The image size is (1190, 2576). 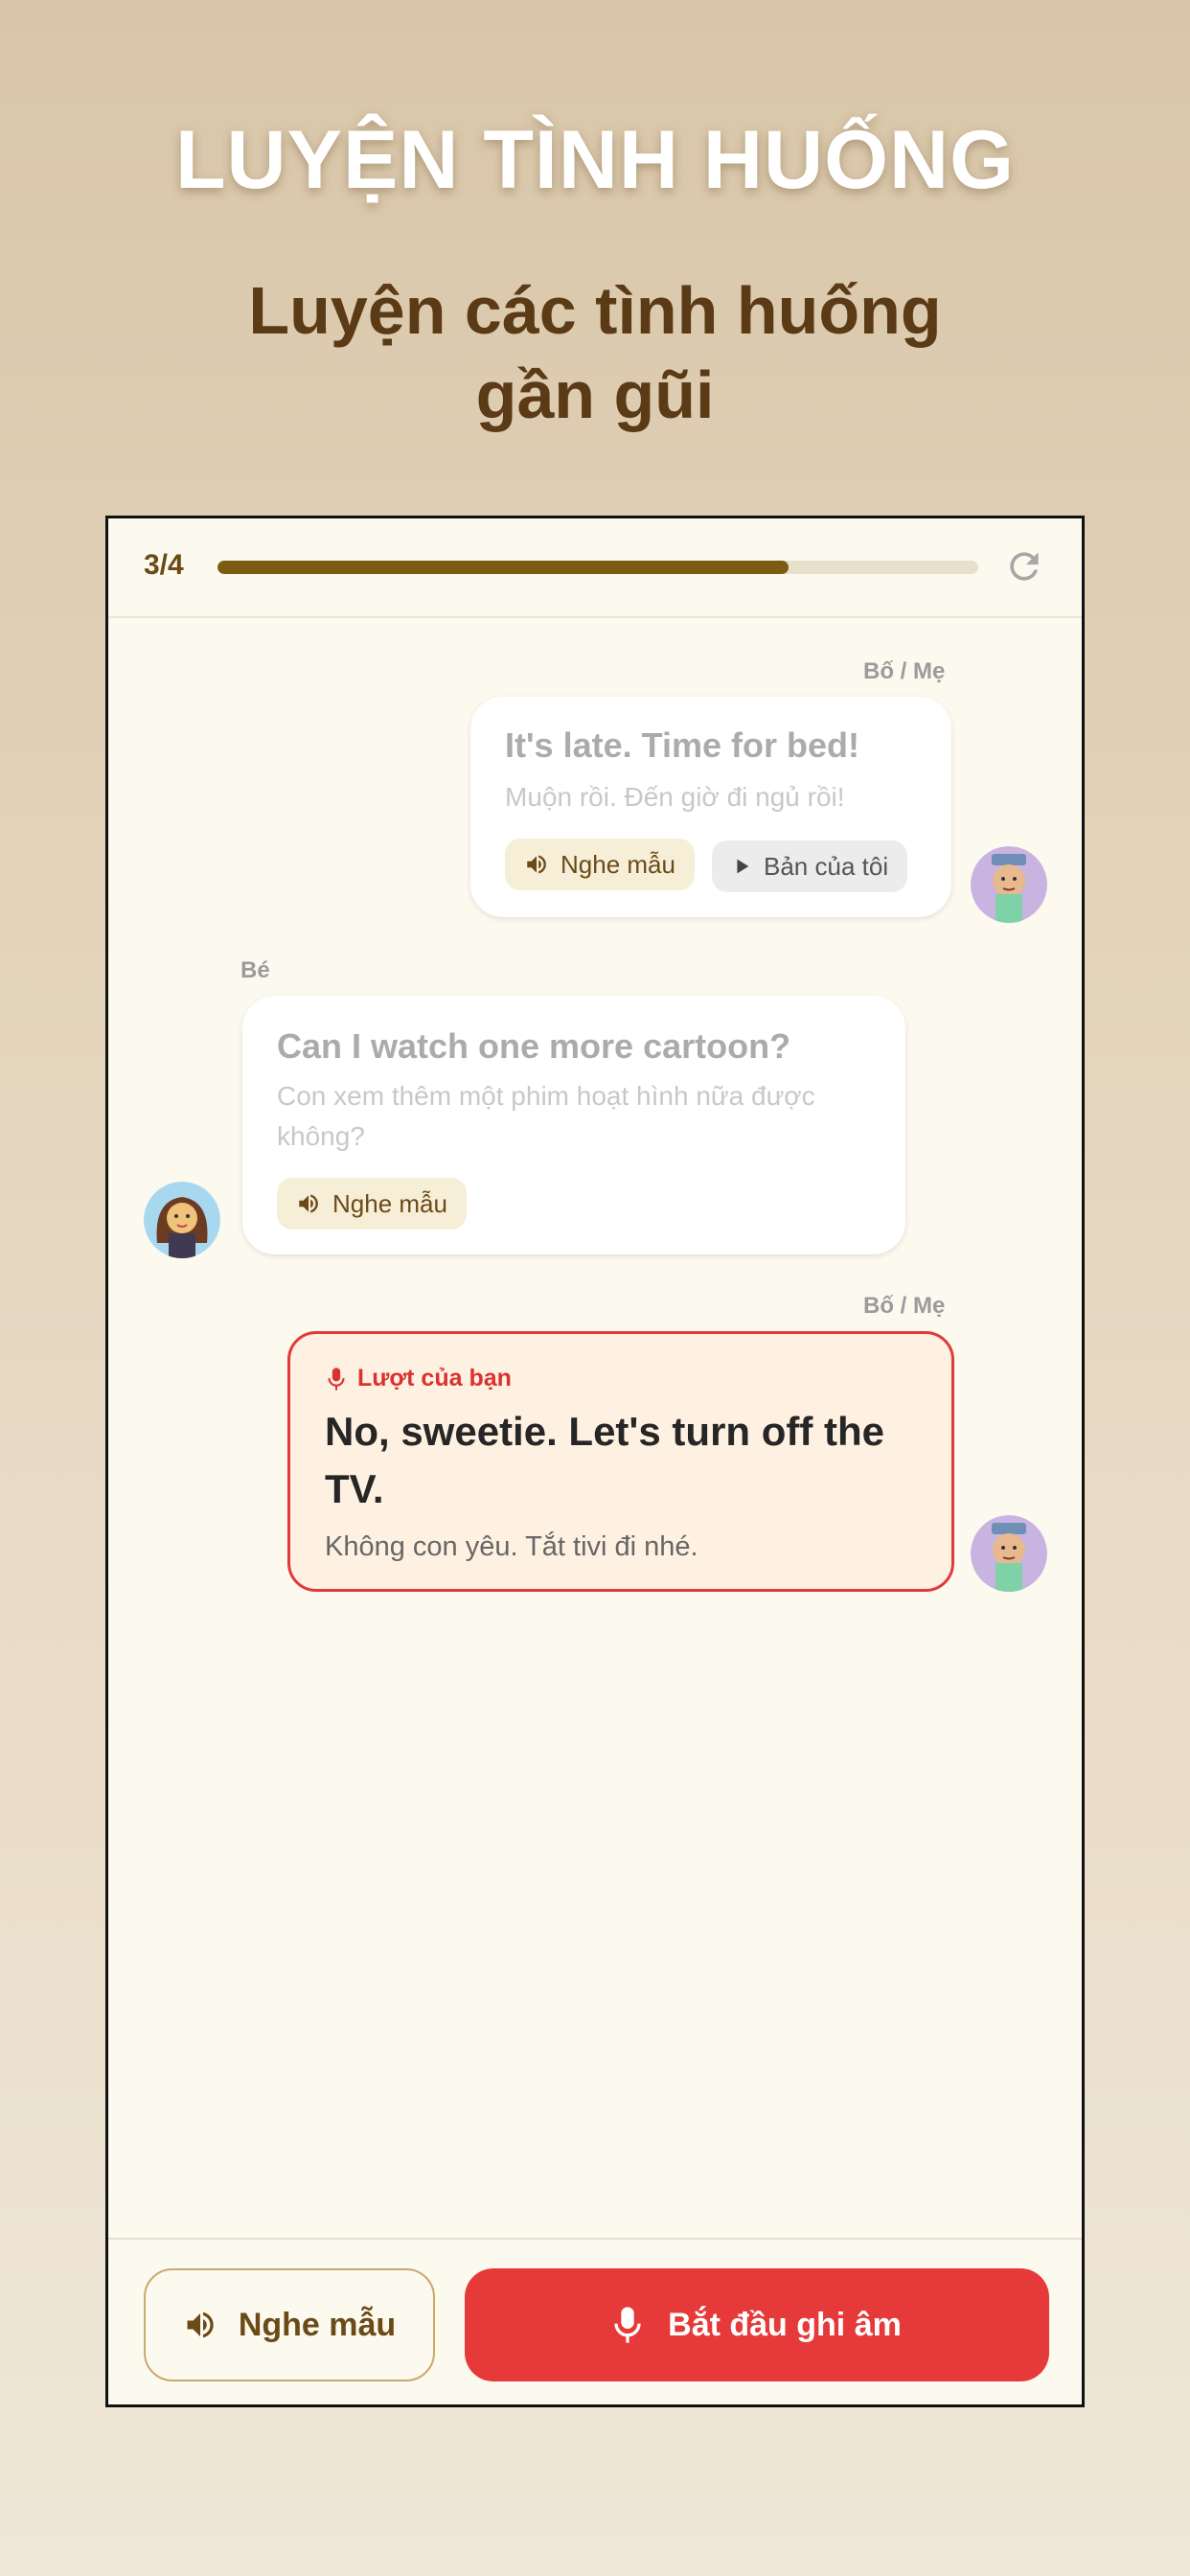 I want to click on progress-fill, so click(x=503, y=567).